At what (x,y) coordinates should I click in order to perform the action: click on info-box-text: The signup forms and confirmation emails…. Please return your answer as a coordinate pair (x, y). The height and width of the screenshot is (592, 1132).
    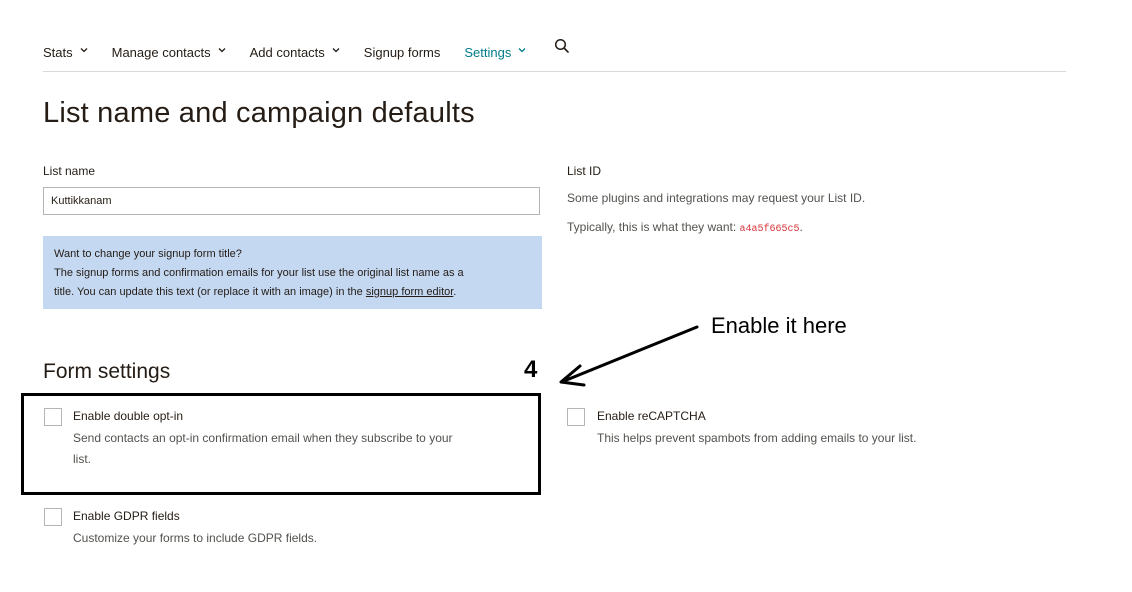
    Looking at the image, I should click on (259, 273).